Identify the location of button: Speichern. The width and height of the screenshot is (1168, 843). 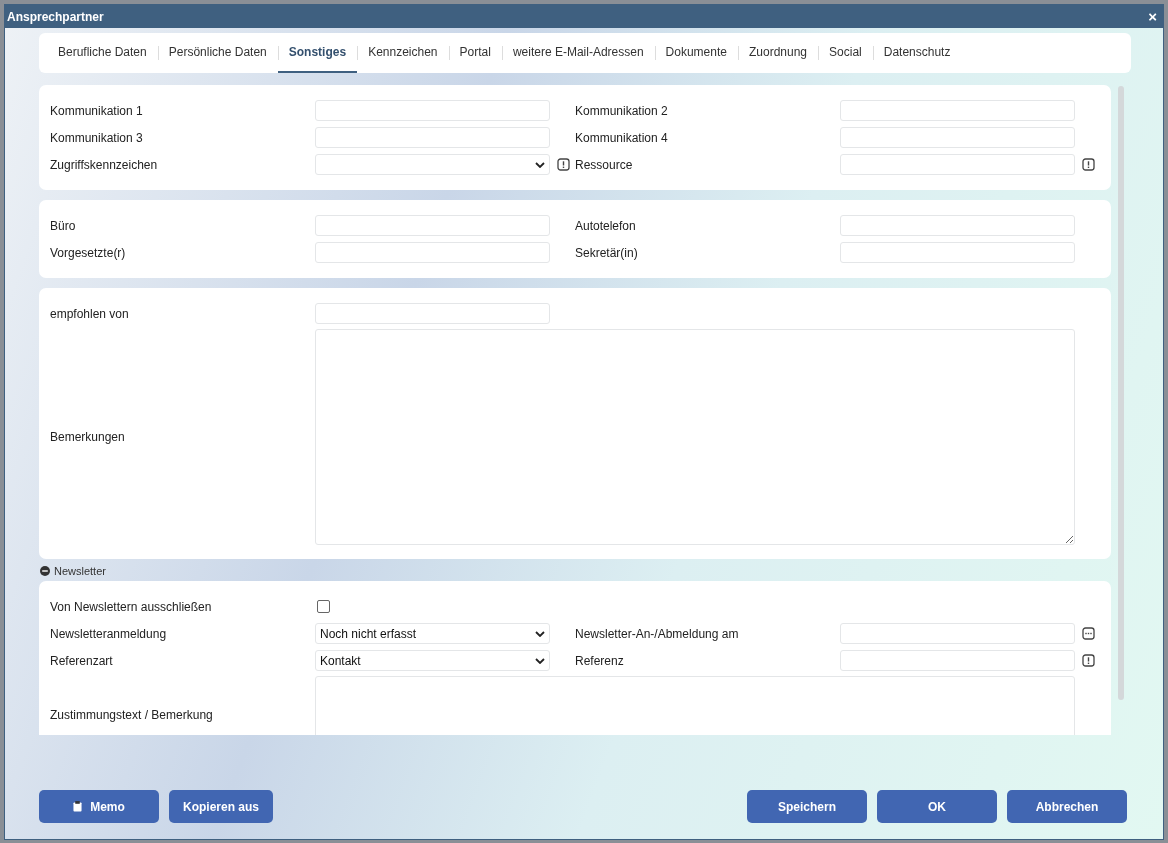
(807, 806).